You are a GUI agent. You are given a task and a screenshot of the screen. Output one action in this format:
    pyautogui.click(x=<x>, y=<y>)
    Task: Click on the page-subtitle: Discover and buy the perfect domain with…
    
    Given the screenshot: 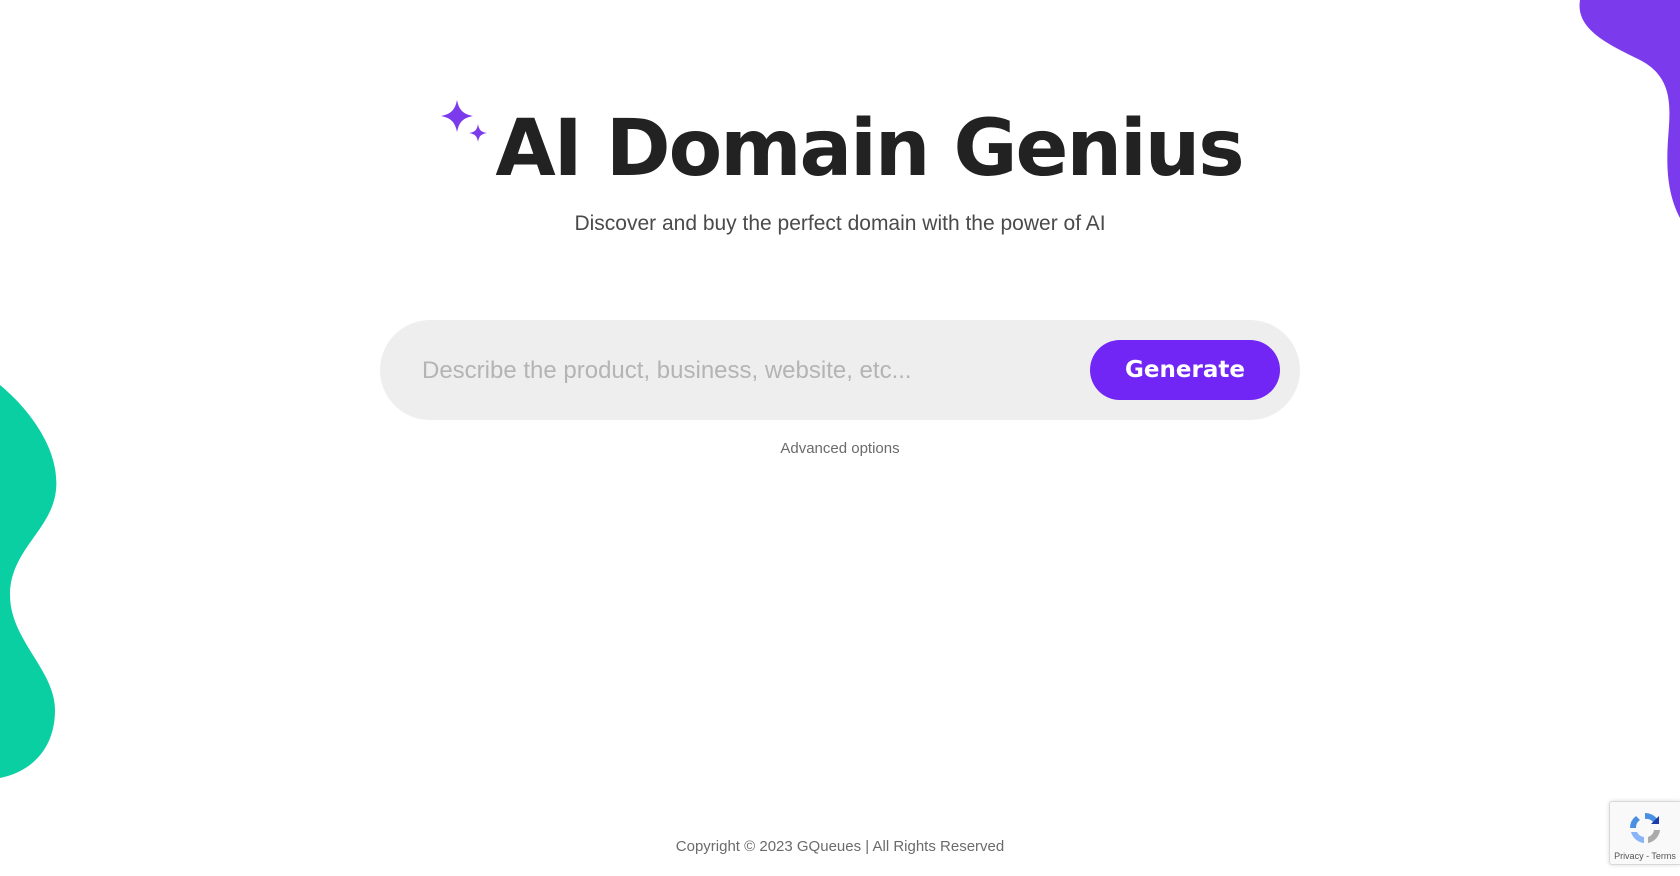 What is the action you would take?
    pyautogui.click(x=840, y=223)
    